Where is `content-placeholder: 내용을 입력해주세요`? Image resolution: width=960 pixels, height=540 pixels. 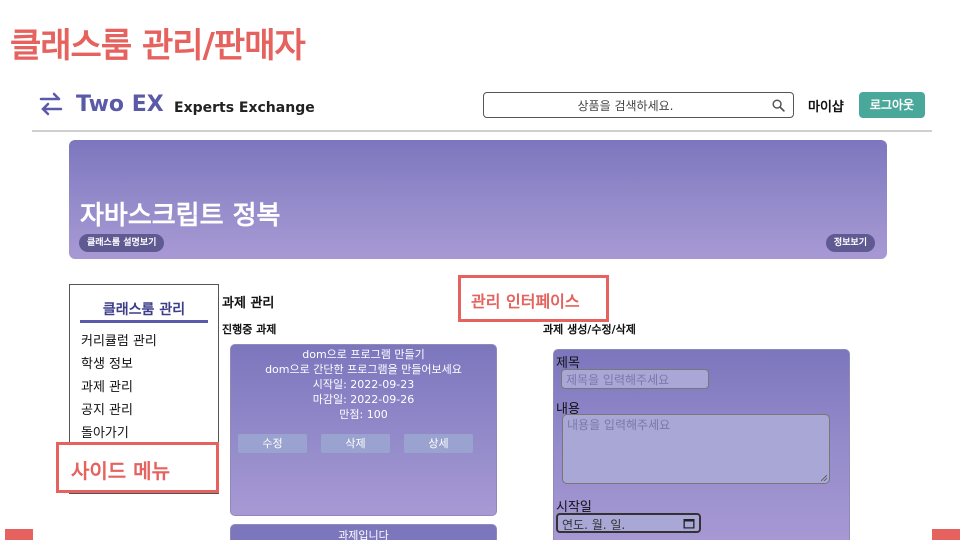
content-placeholder: 내용을 입력해주세요 is located at coordinates (619, 425).